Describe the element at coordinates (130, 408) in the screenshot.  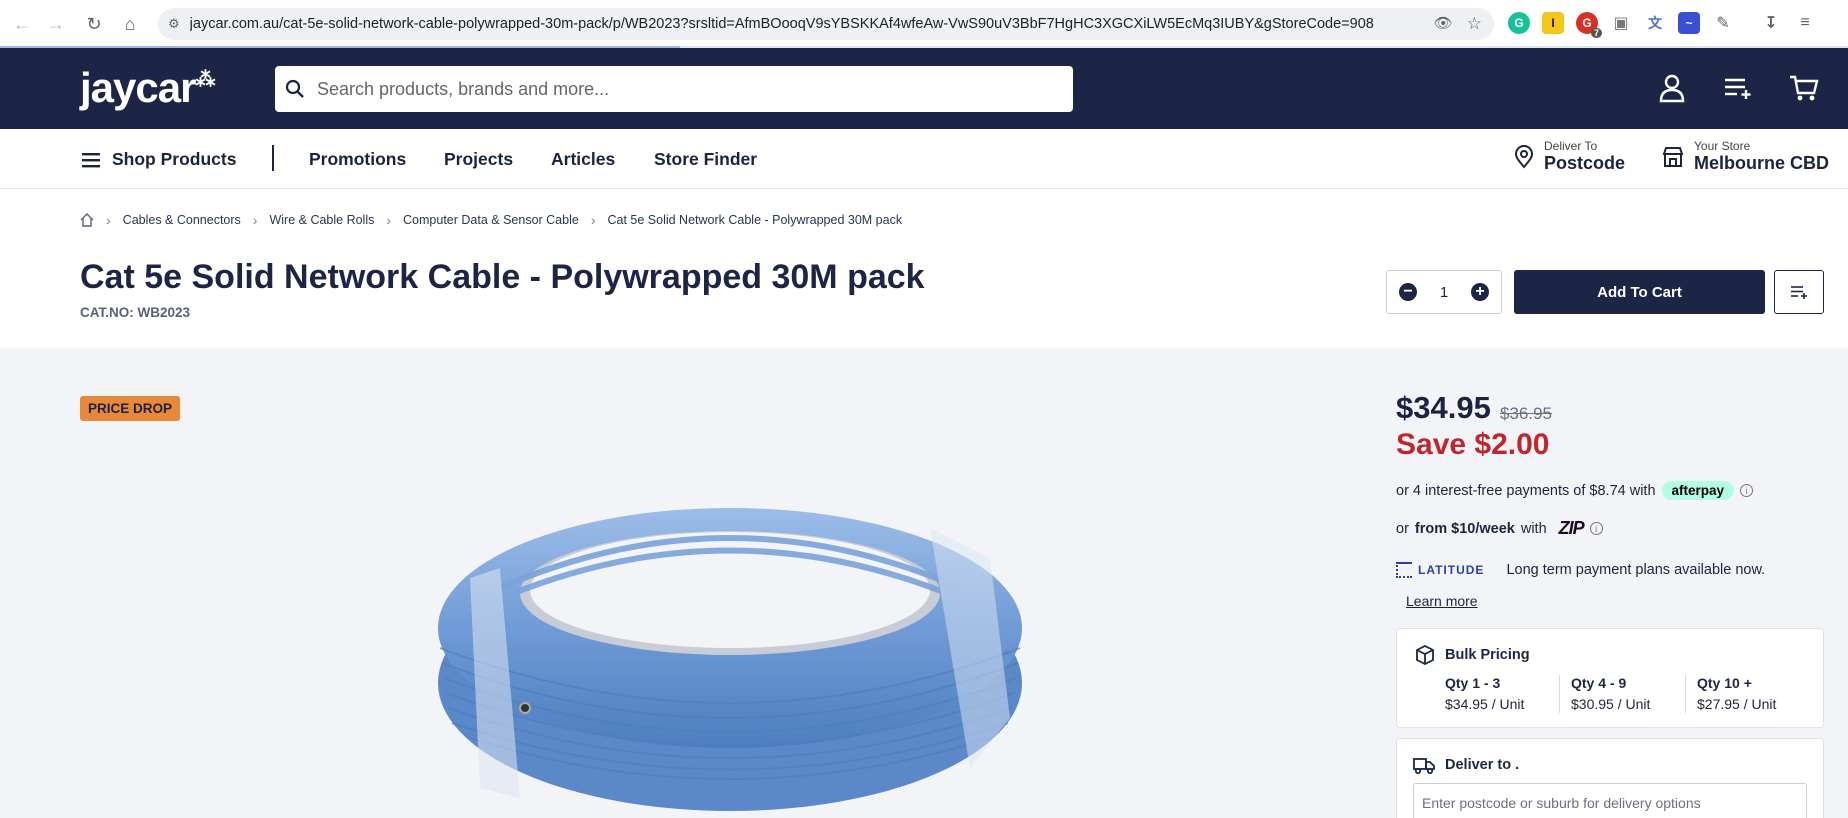
I see `price-drop-badge: PRICE DROP` at that location.